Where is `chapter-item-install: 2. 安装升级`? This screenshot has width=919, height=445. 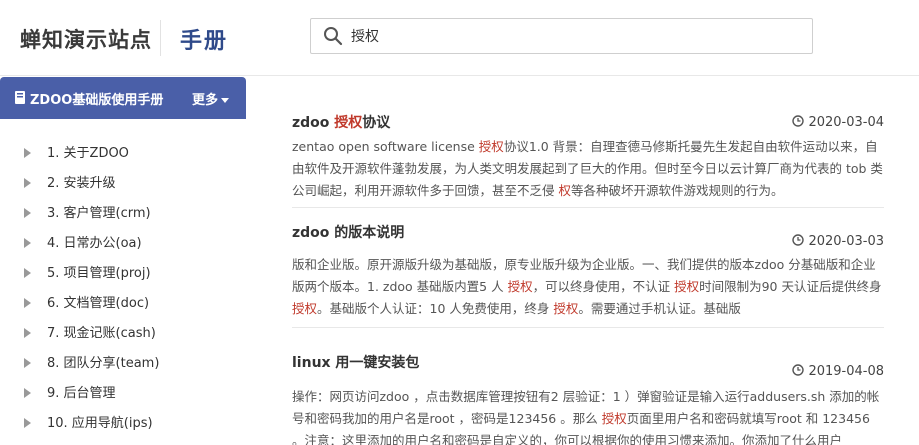 chapter-item-install: 2. 安装升级 is located at coordinates (123, 184).